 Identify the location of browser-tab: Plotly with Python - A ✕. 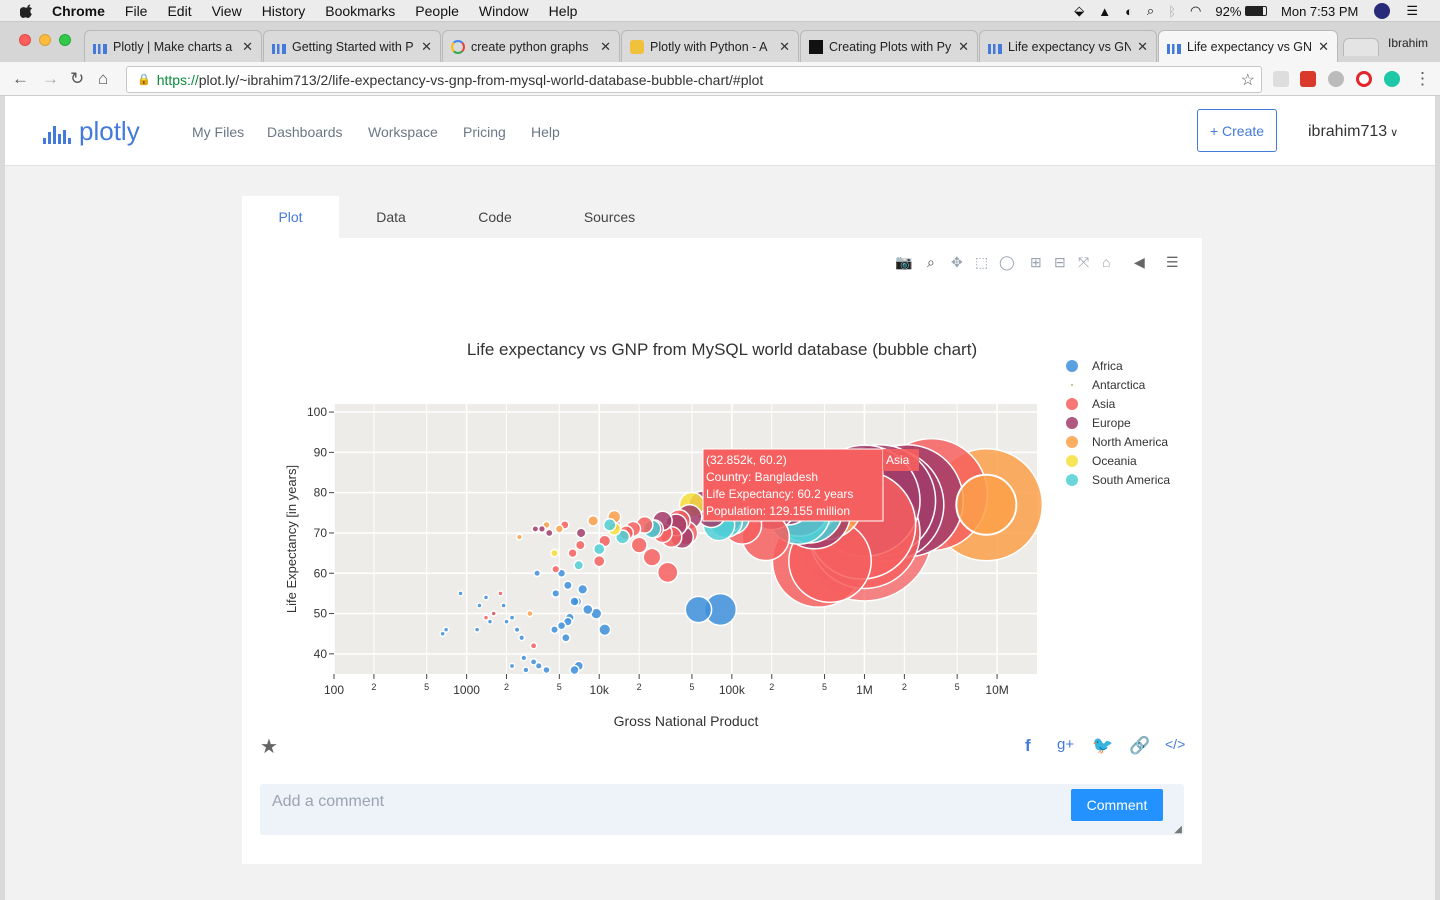
(710, 46).